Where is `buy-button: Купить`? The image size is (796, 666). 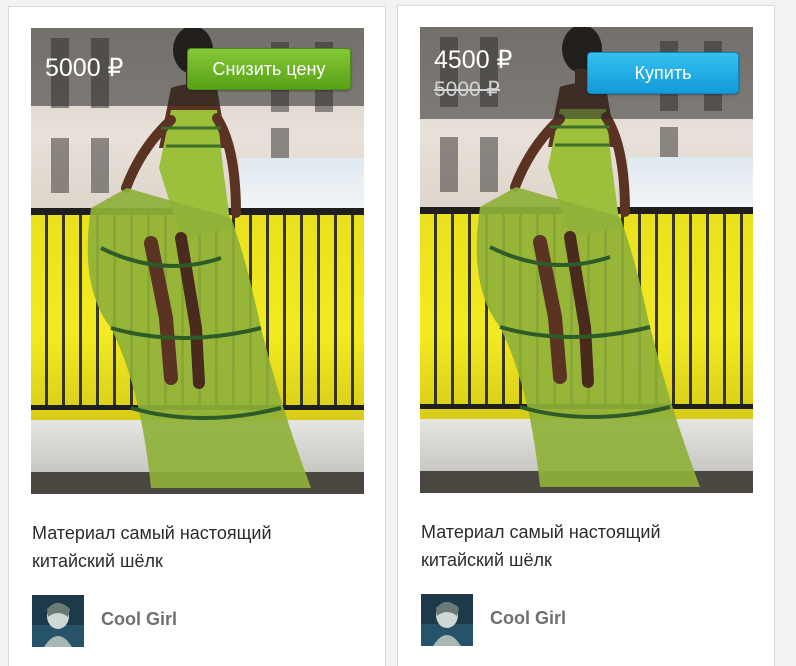
buy-button: Купить is located at coordinates (663, 73).